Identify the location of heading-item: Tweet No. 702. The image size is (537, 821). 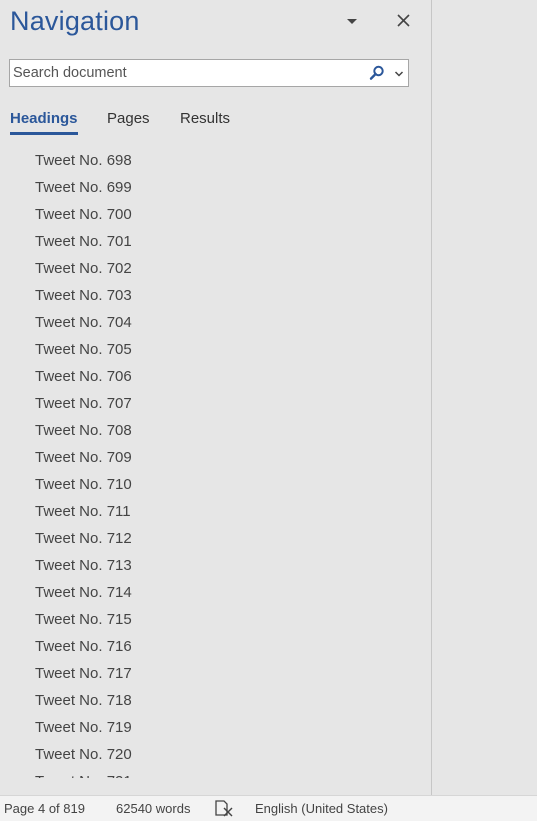
(83, 269).